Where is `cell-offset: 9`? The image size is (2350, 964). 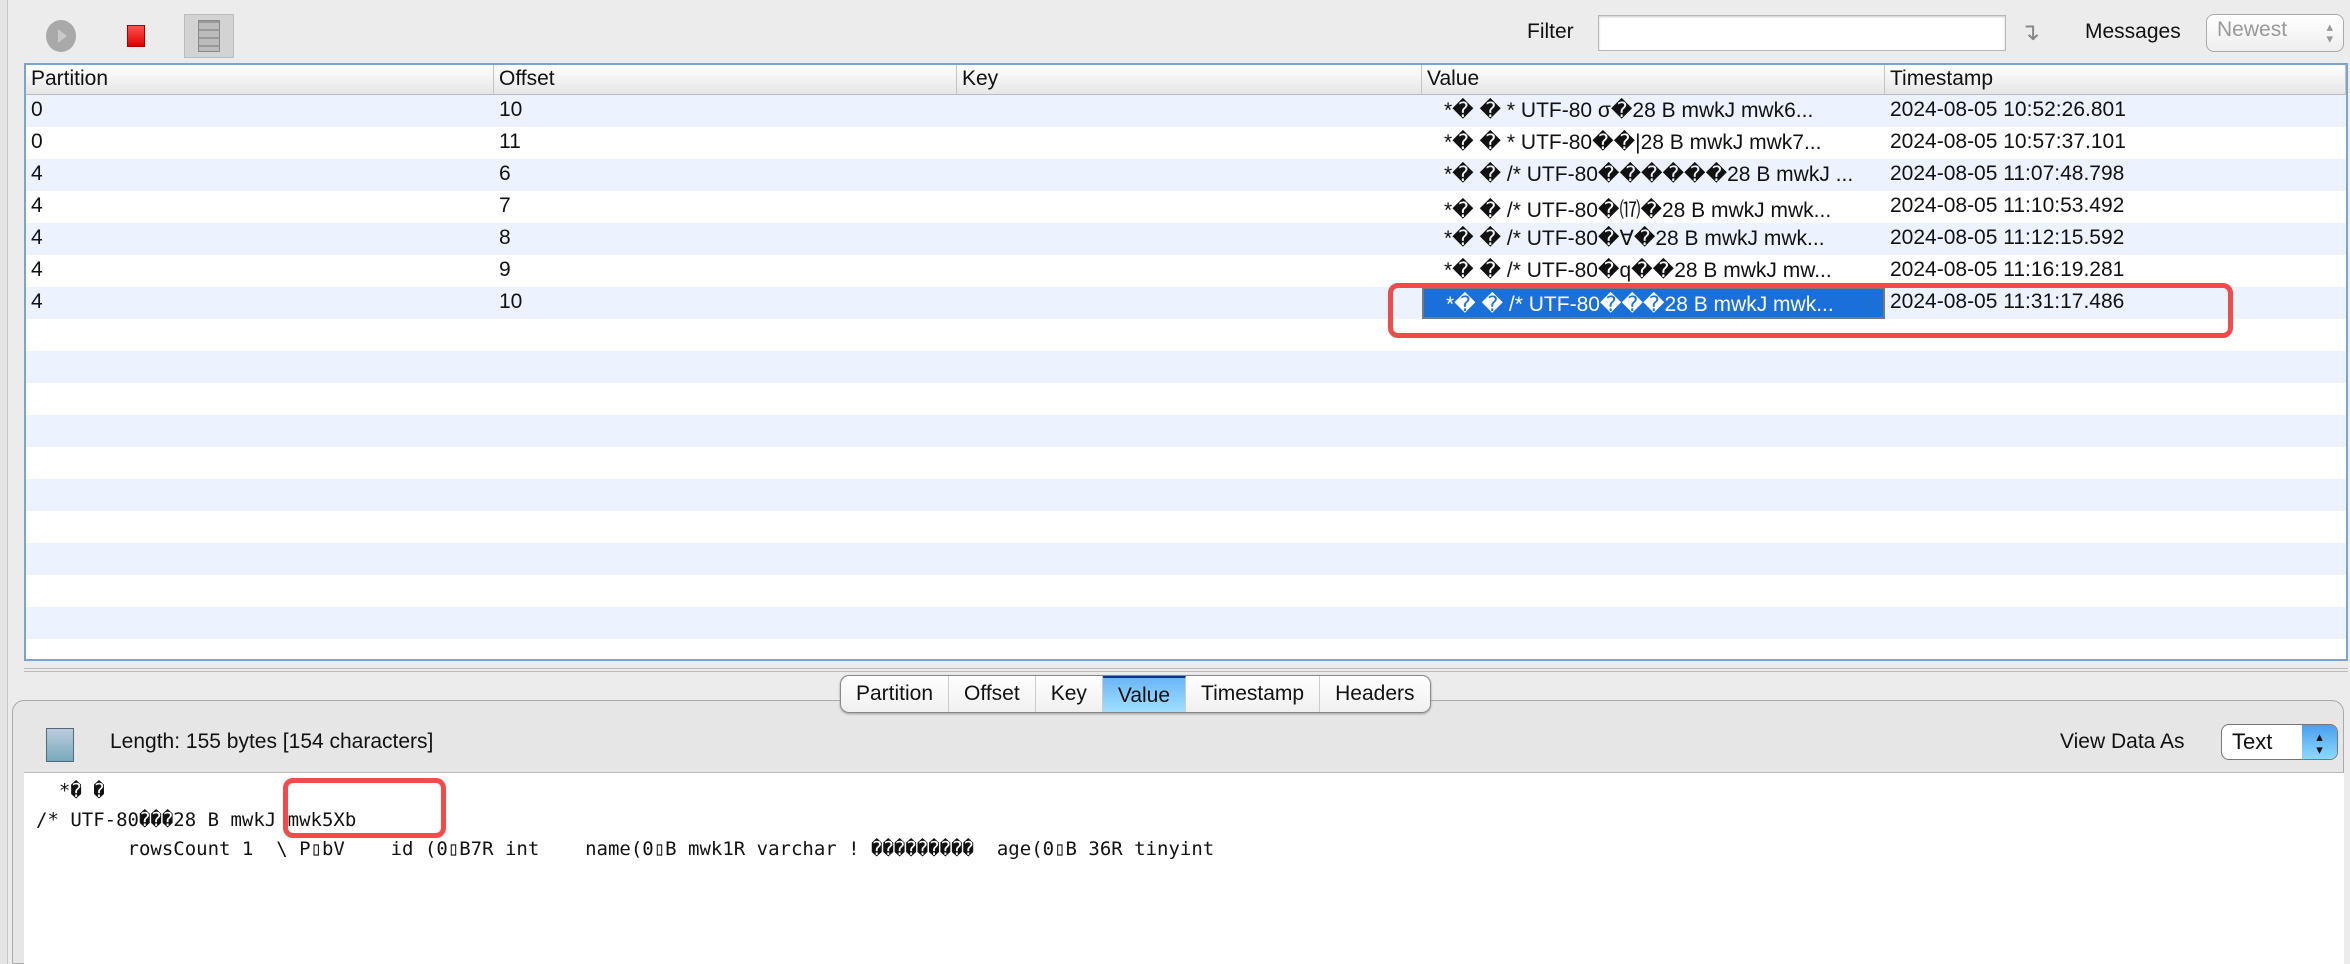 cell-offset: 9 is located at coordinates (725, 271).